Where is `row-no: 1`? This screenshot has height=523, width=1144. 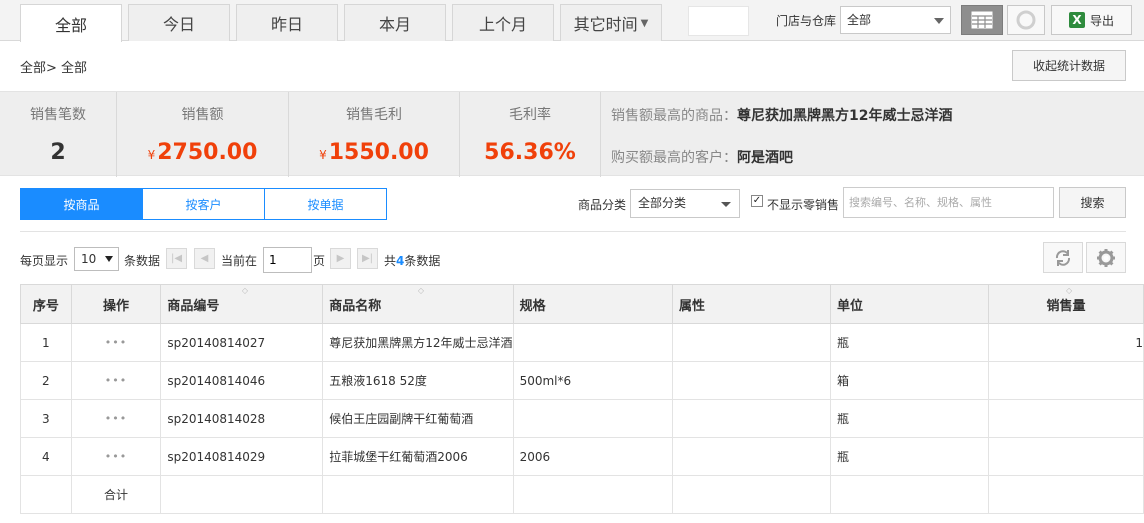
row-no: 1 is located at coordinates (46, 342).